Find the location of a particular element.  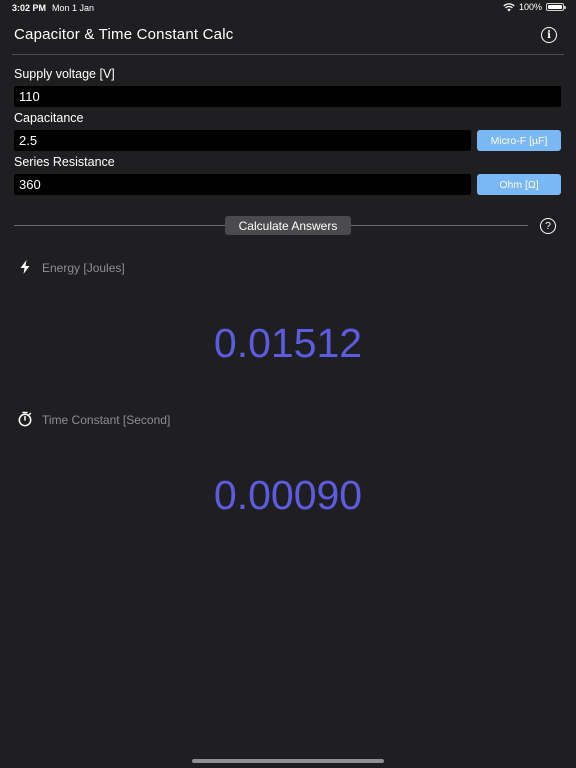

home-indicator is located at coordinates (288, 761).